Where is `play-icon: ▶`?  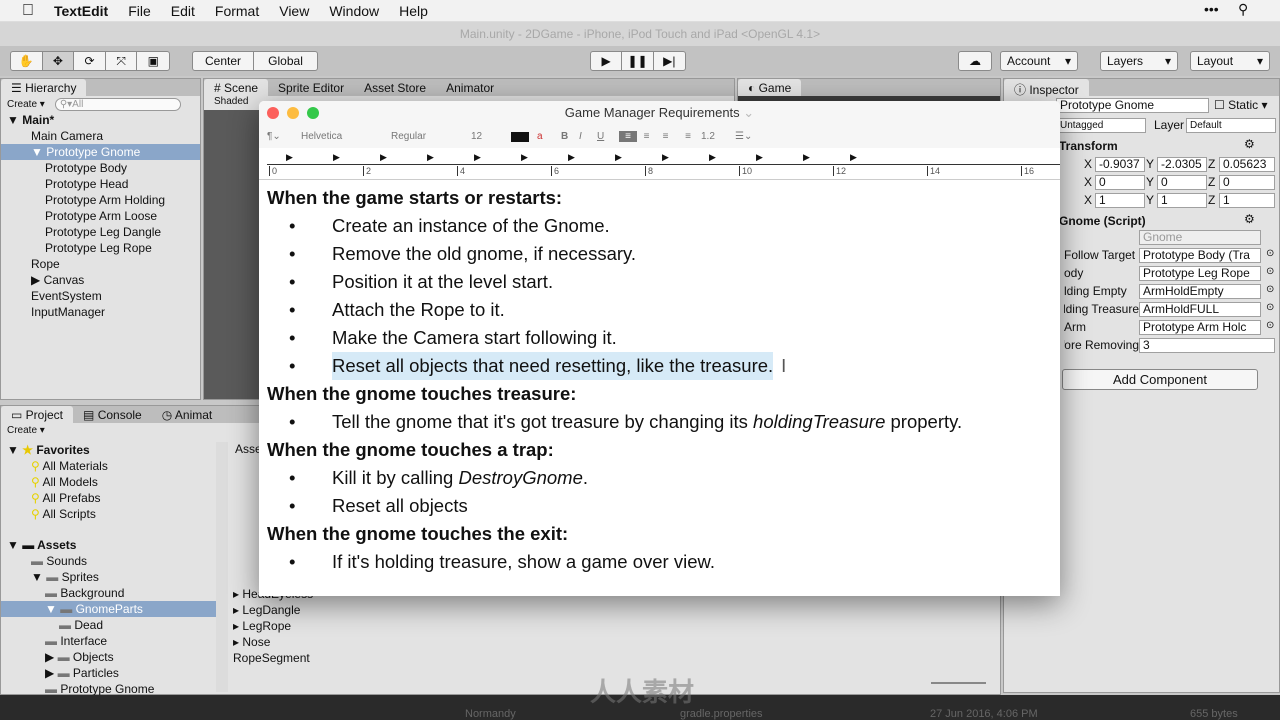 play-icon: ▶ is located at coordinates (607, 61).